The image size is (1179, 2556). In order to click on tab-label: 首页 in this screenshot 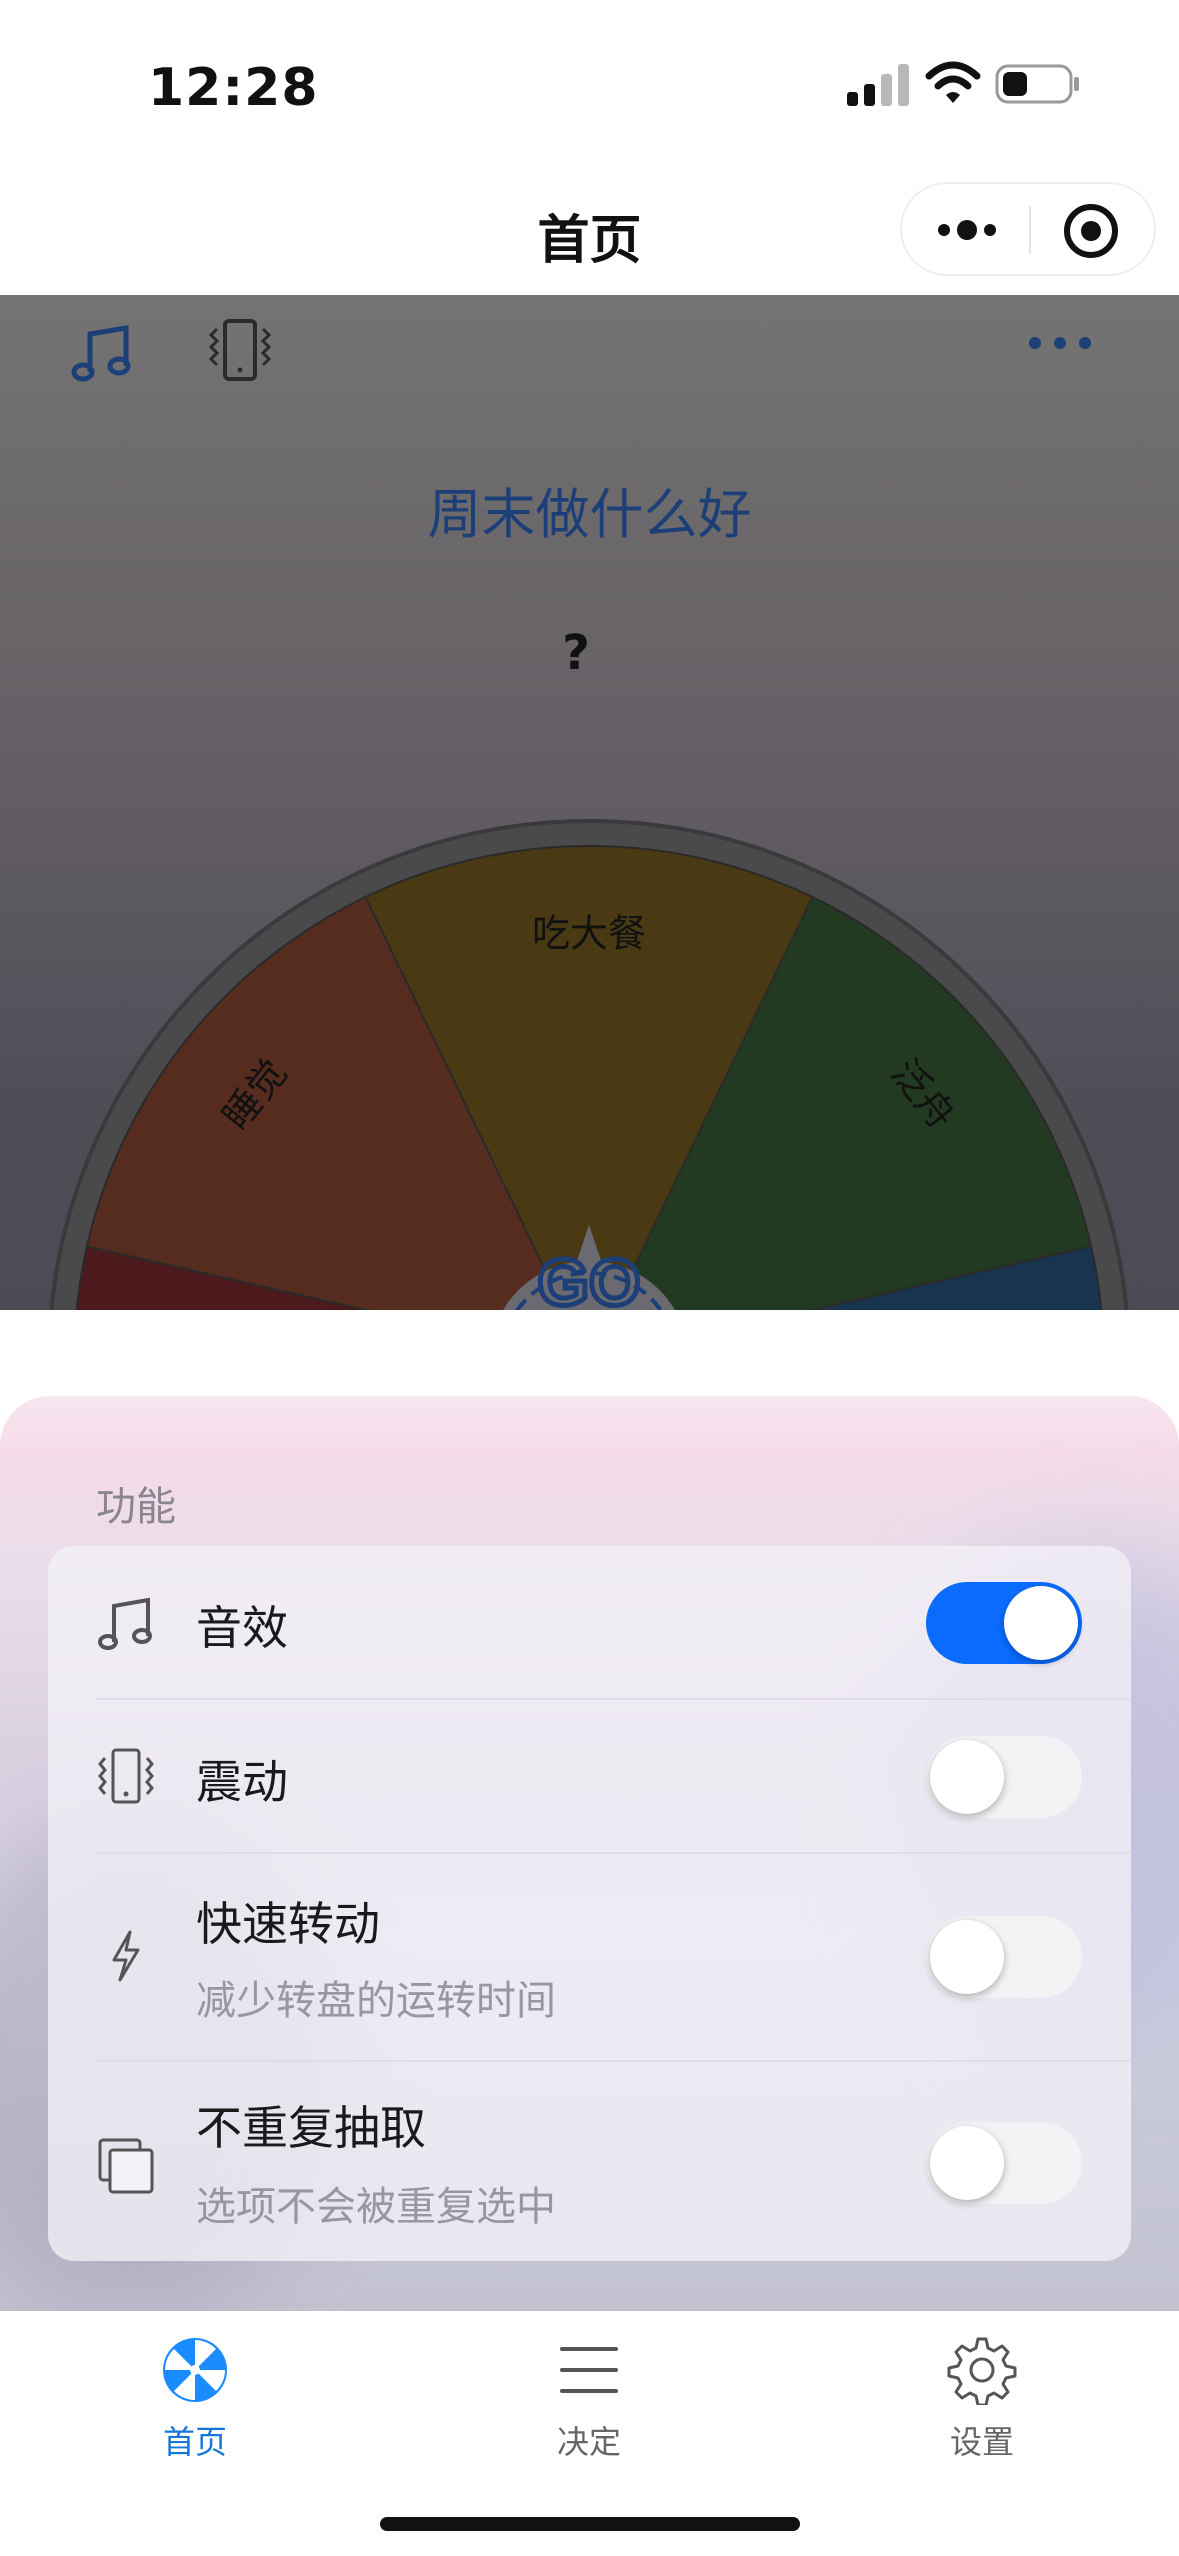, I will do `click(194, 2442)`.